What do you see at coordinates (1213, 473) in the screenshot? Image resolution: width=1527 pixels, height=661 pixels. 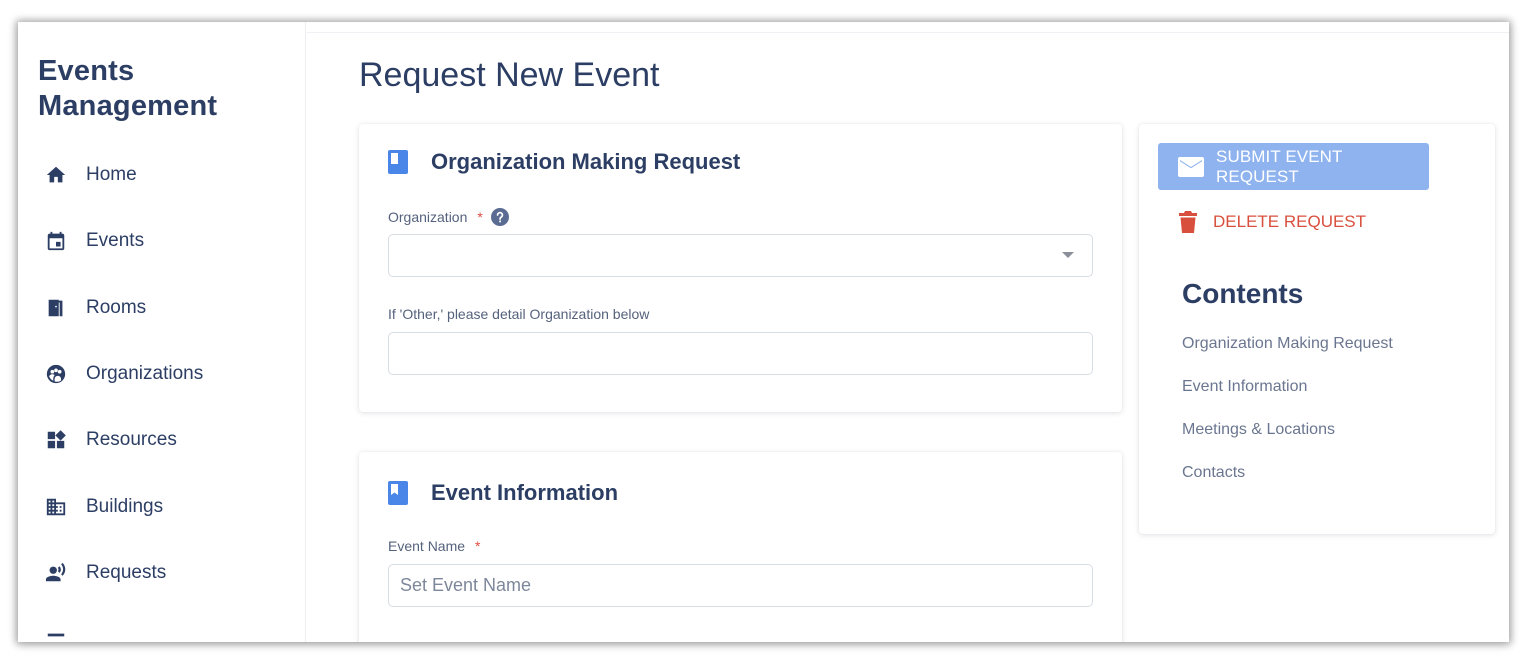 I see `contents-link-contacts: Contacts` at bounding box center [1213, 473].